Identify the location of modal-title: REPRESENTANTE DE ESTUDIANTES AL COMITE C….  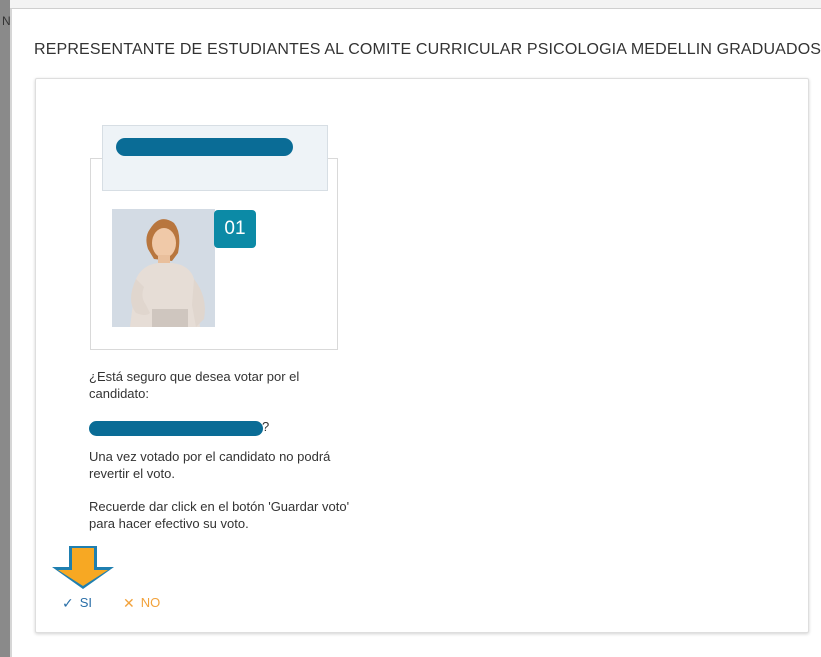
(427, 49).